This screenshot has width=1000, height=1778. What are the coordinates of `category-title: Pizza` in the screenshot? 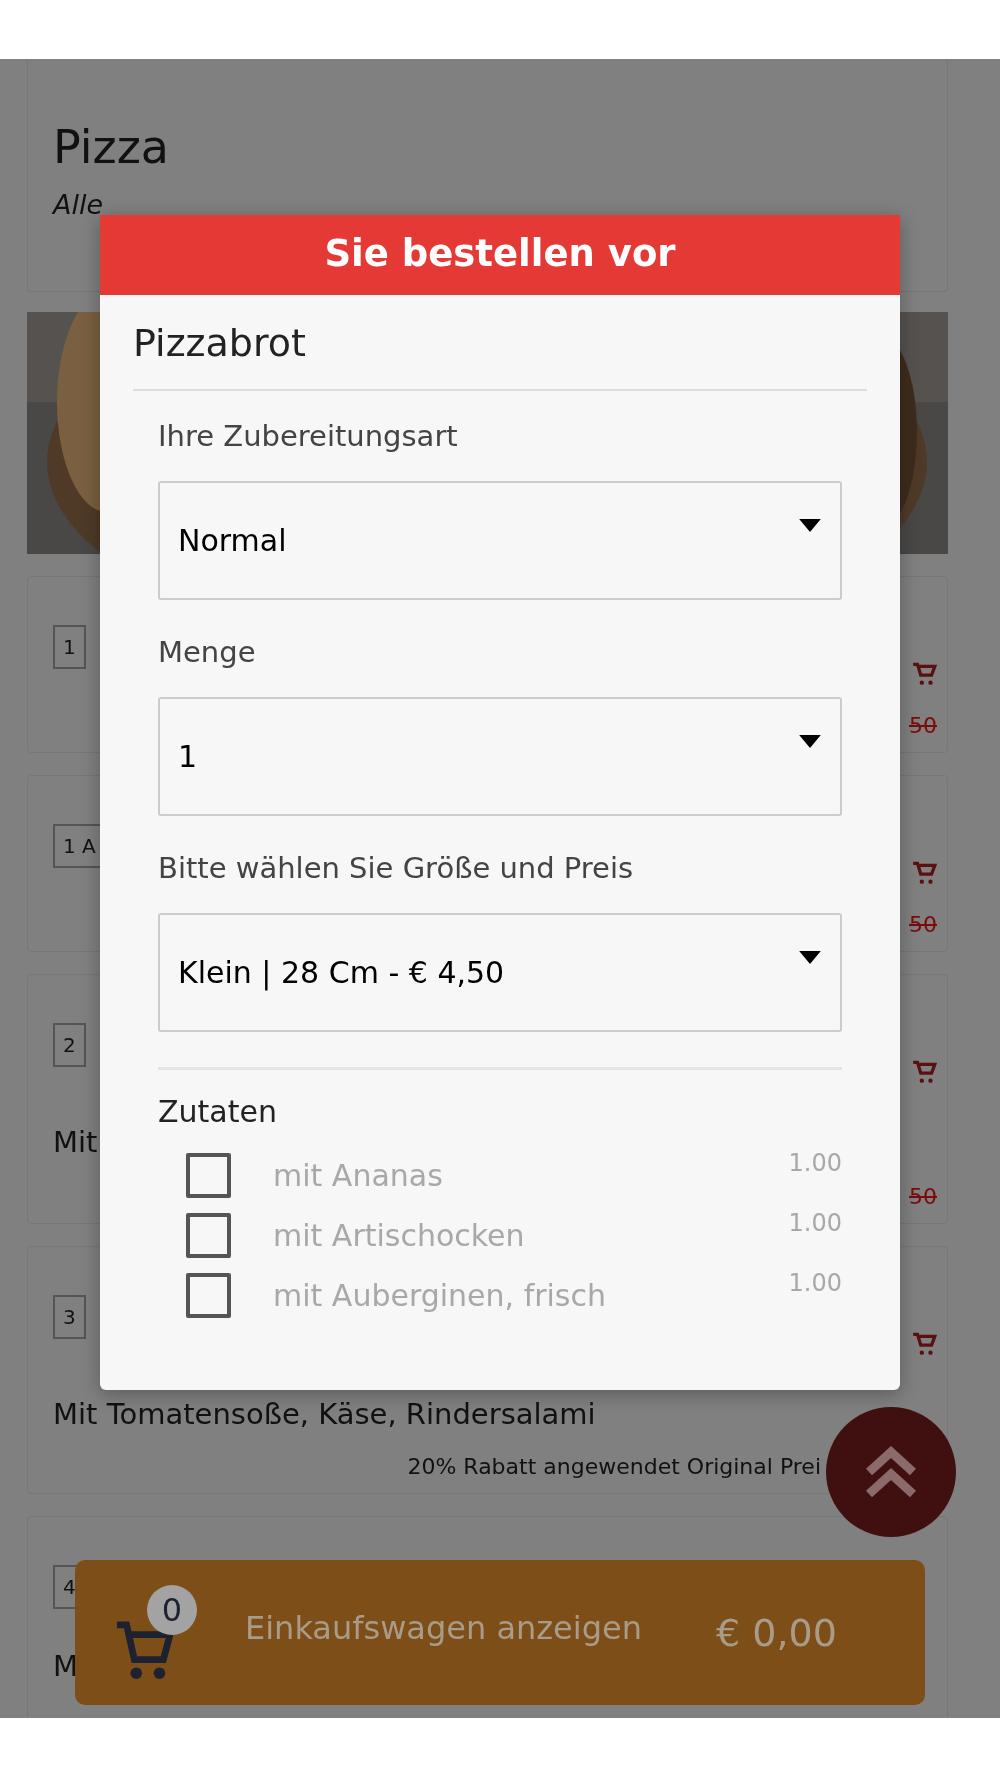 It's located at (111, 147).